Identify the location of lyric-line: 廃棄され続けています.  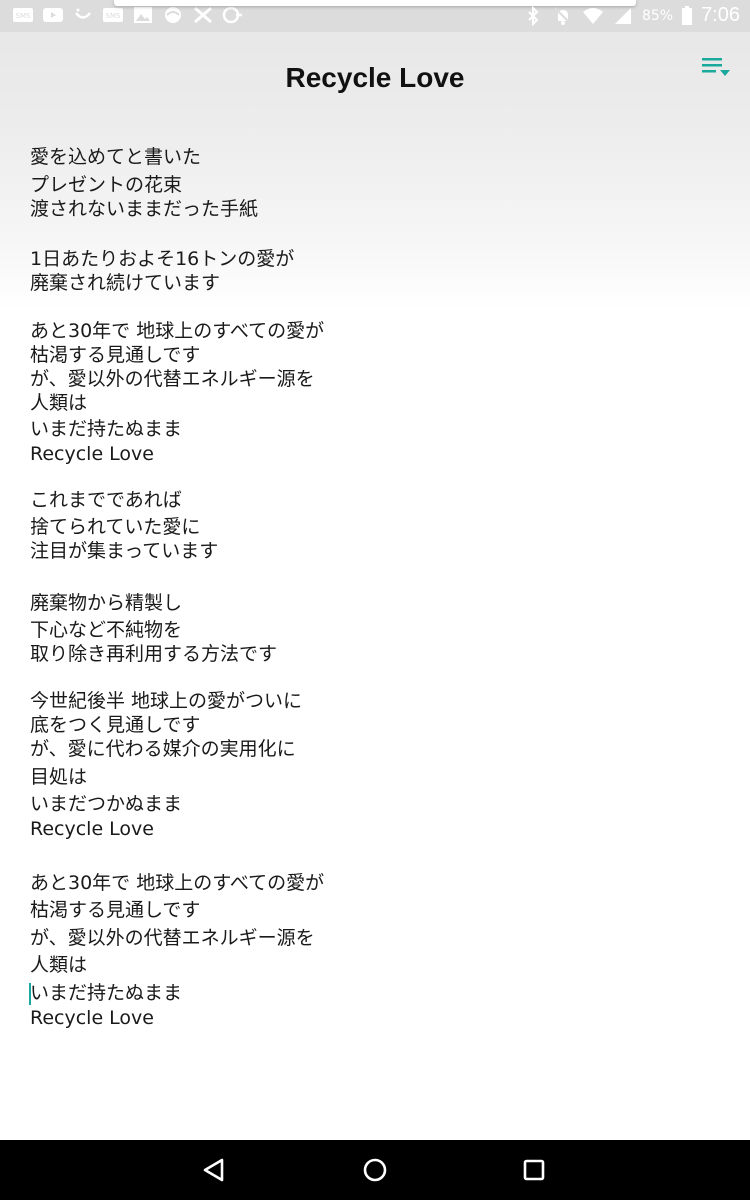
(125, 283).